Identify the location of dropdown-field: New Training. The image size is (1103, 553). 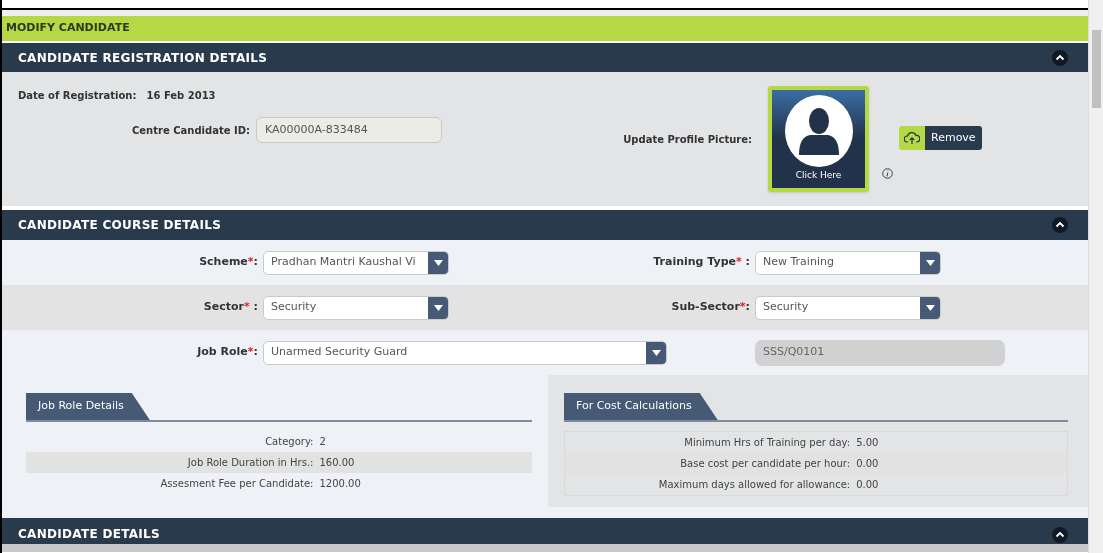
(848, 262).